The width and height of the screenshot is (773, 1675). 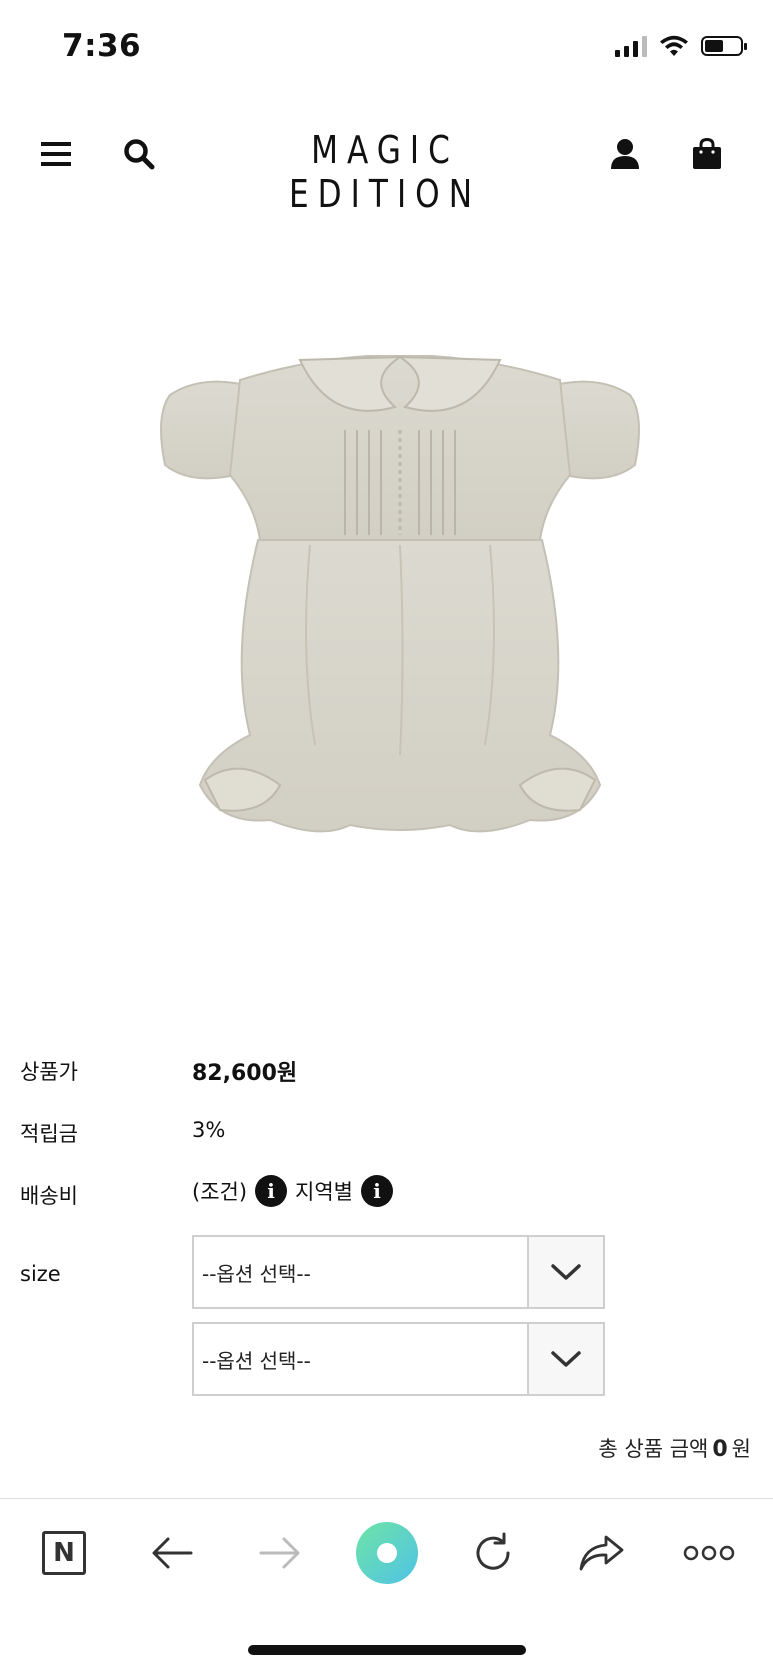 I want to click on price-value: 82,600원, so click(x=245, y=1073).